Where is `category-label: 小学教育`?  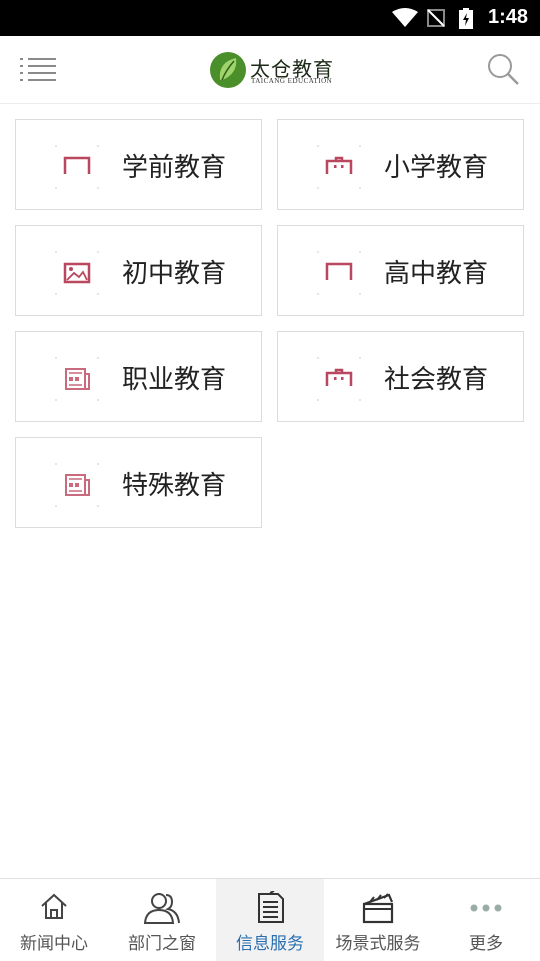
category-label: 小学教育 is located at coordinates (436, 168).